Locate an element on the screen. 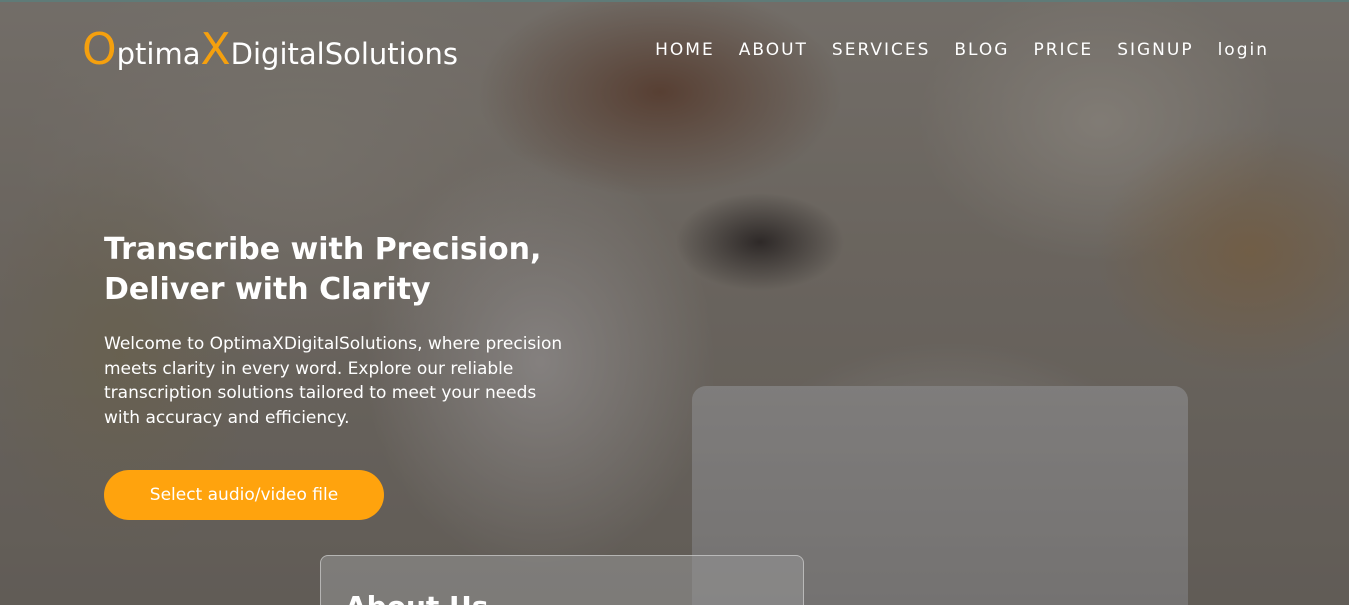 The height and width of the screenshot is (605, 1349). site-logo: O ptima X DigitalSolutions is located at coordinates (270, 52).